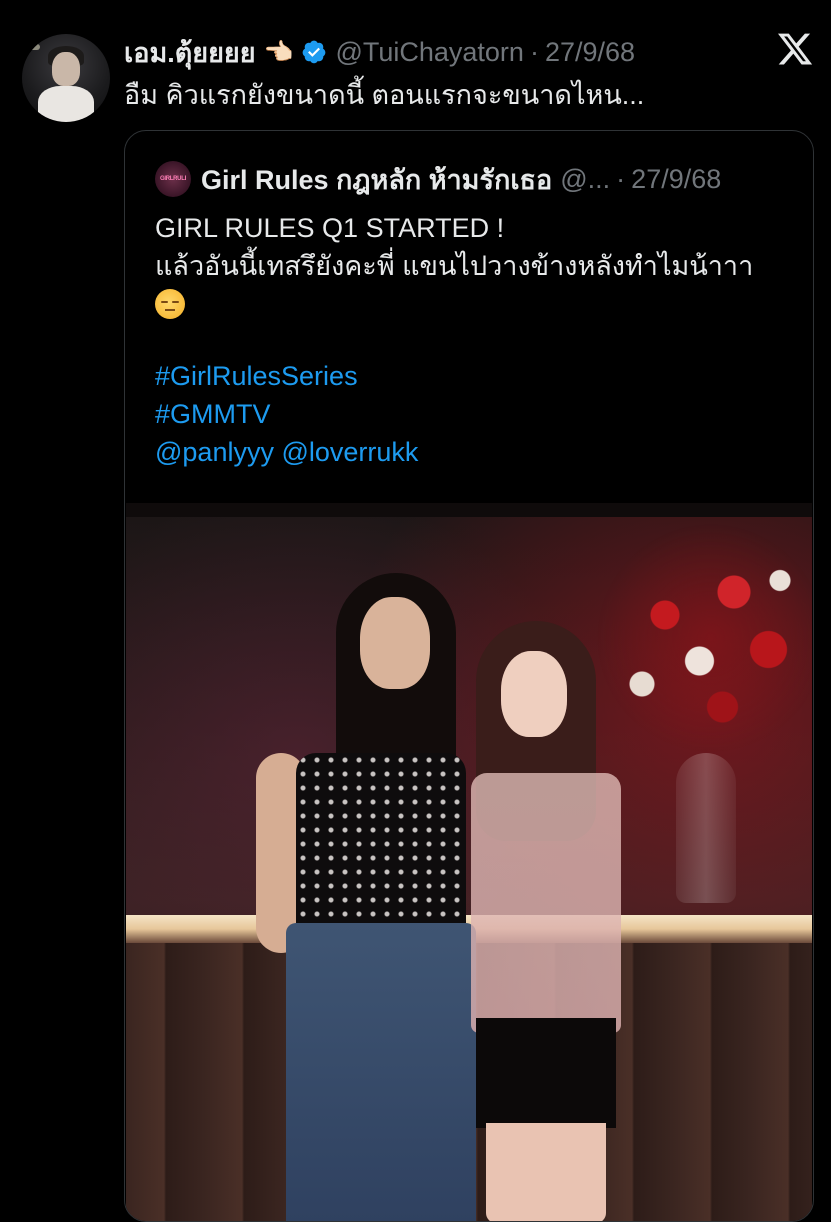 This screenshot has height=1222, width=831. Describe the element at coordinates (706, 828) in the screenshot. I see `photo-vase` at that location.